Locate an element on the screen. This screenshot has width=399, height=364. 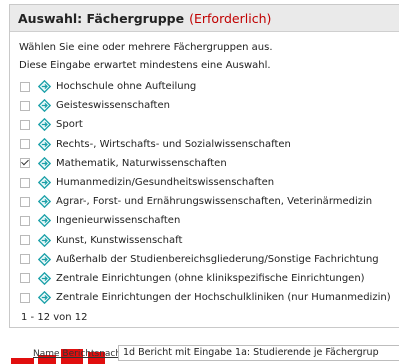
annotation-mark is located at coordinates (22, 361).